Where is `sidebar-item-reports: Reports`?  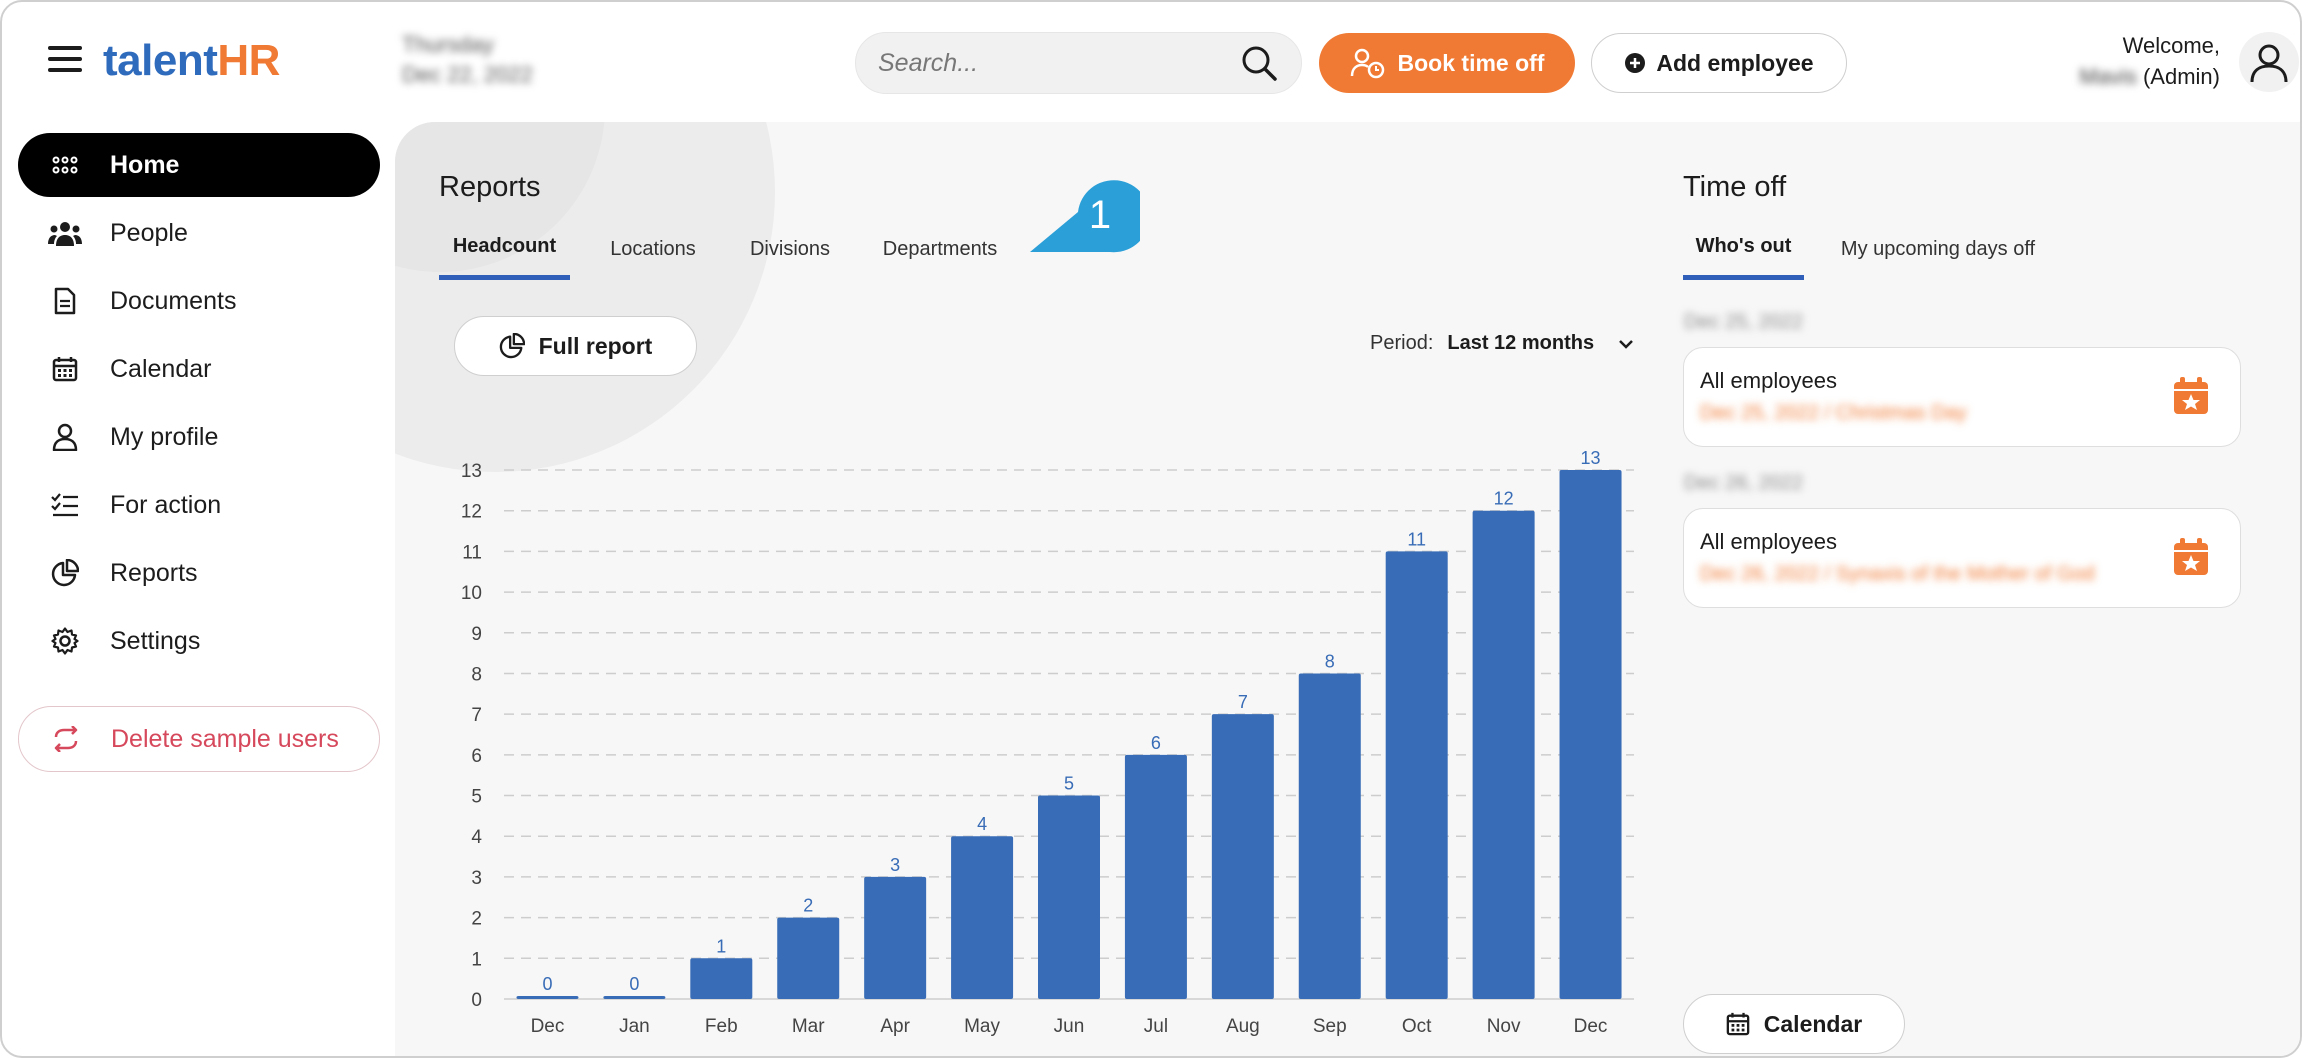
sidebar-item-reports: Reports is located at coordinates (199, 573).